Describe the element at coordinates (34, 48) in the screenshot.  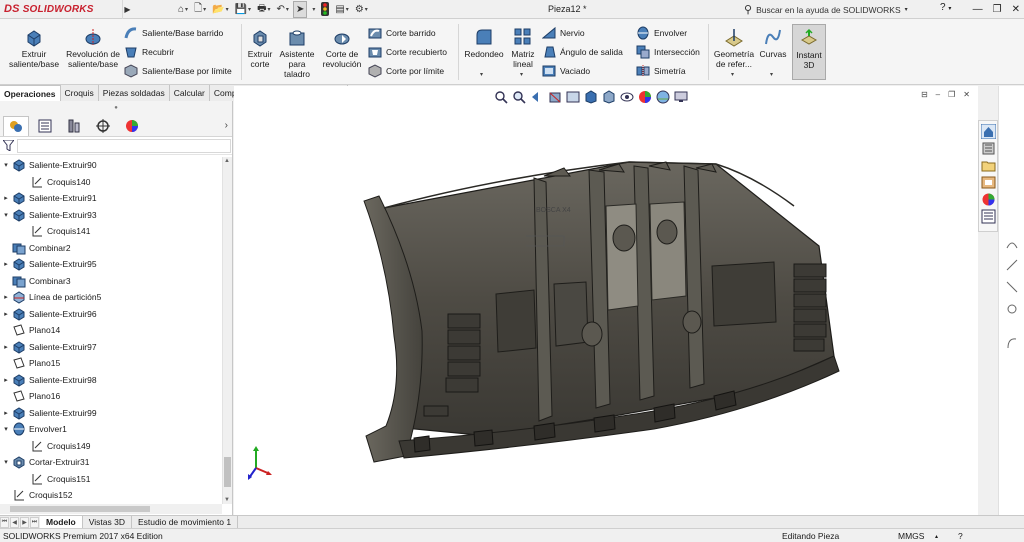
I see `extruded-boss-button: Extruir saliente/base` at that location.